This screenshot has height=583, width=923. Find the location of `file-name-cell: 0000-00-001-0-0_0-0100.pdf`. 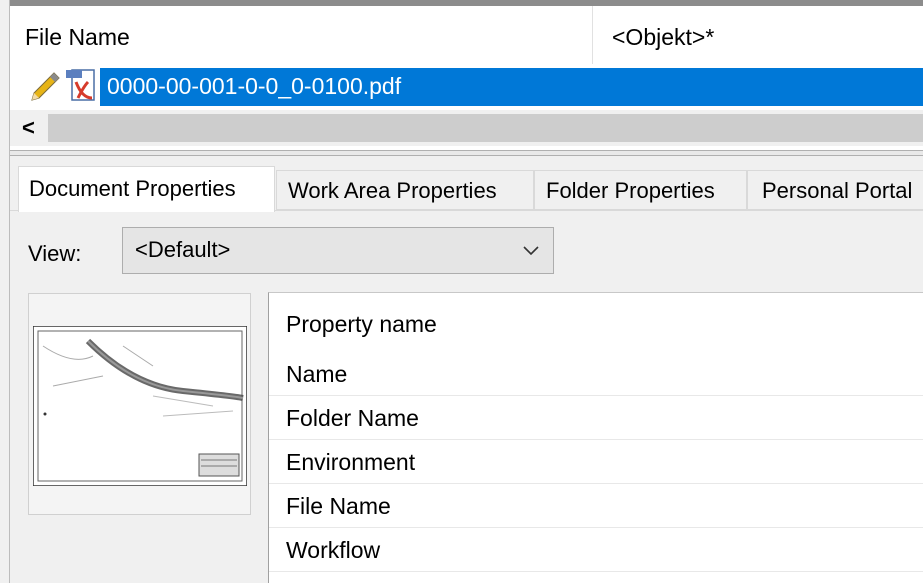

file-name-cell: 0000-00-001-0-0_0-0100.pdf is located at coordinates (254, 86).